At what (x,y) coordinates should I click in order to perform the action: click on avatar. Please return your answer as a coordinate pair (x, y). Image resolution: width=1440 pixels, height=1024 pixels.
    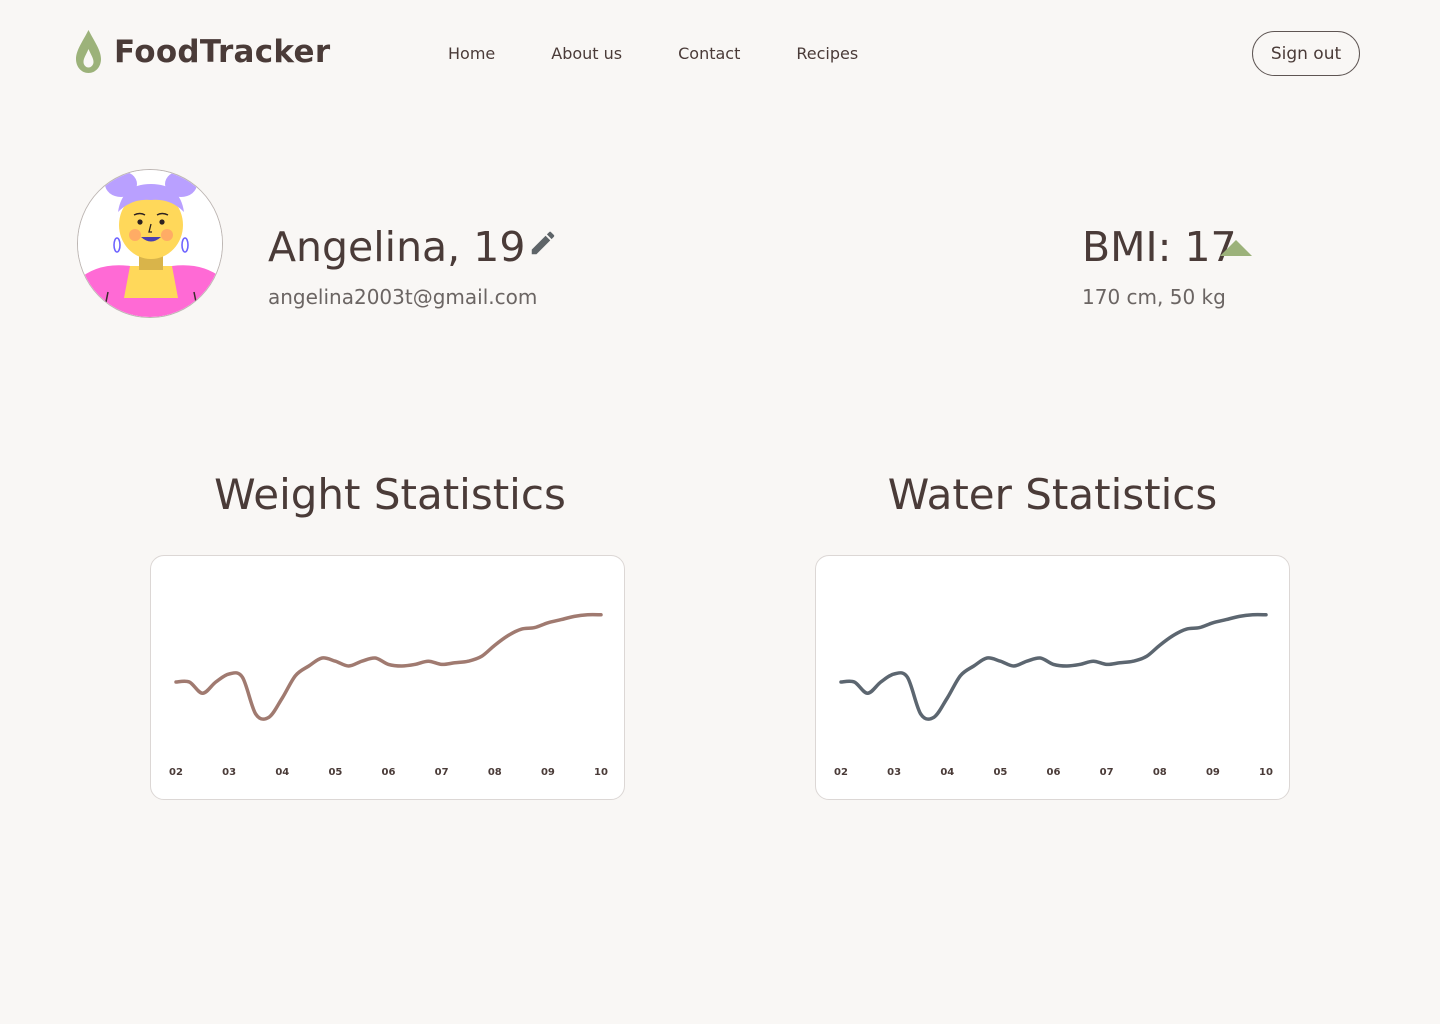
    Looking at the image, I should click on (150, 243).